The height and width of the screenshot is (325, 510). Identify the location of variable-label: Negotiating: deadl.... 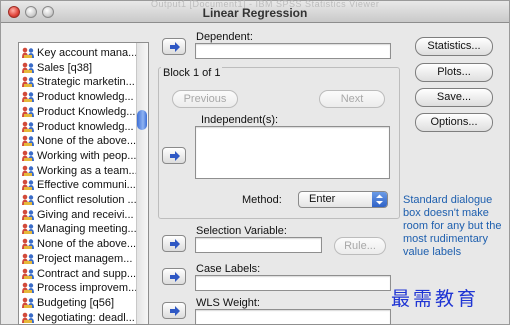
(86, 317).